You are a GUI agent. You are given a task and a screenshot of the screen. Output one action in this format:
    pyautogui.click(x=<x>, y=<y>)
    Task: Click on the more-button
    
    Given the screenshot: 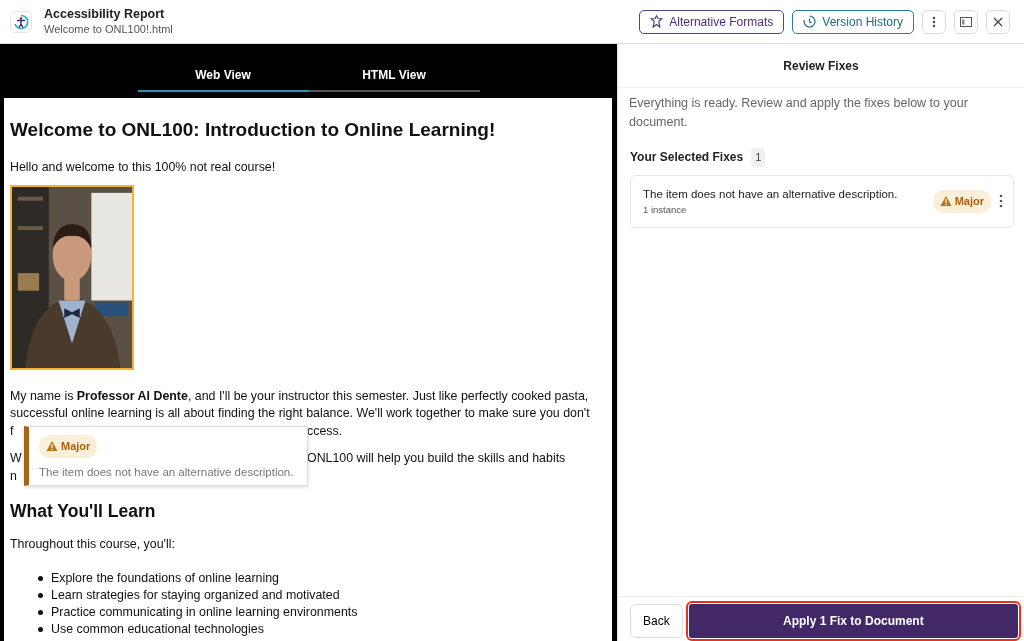 What is the action you would take?
    pyautogui.click(x=1001, y=201)
    